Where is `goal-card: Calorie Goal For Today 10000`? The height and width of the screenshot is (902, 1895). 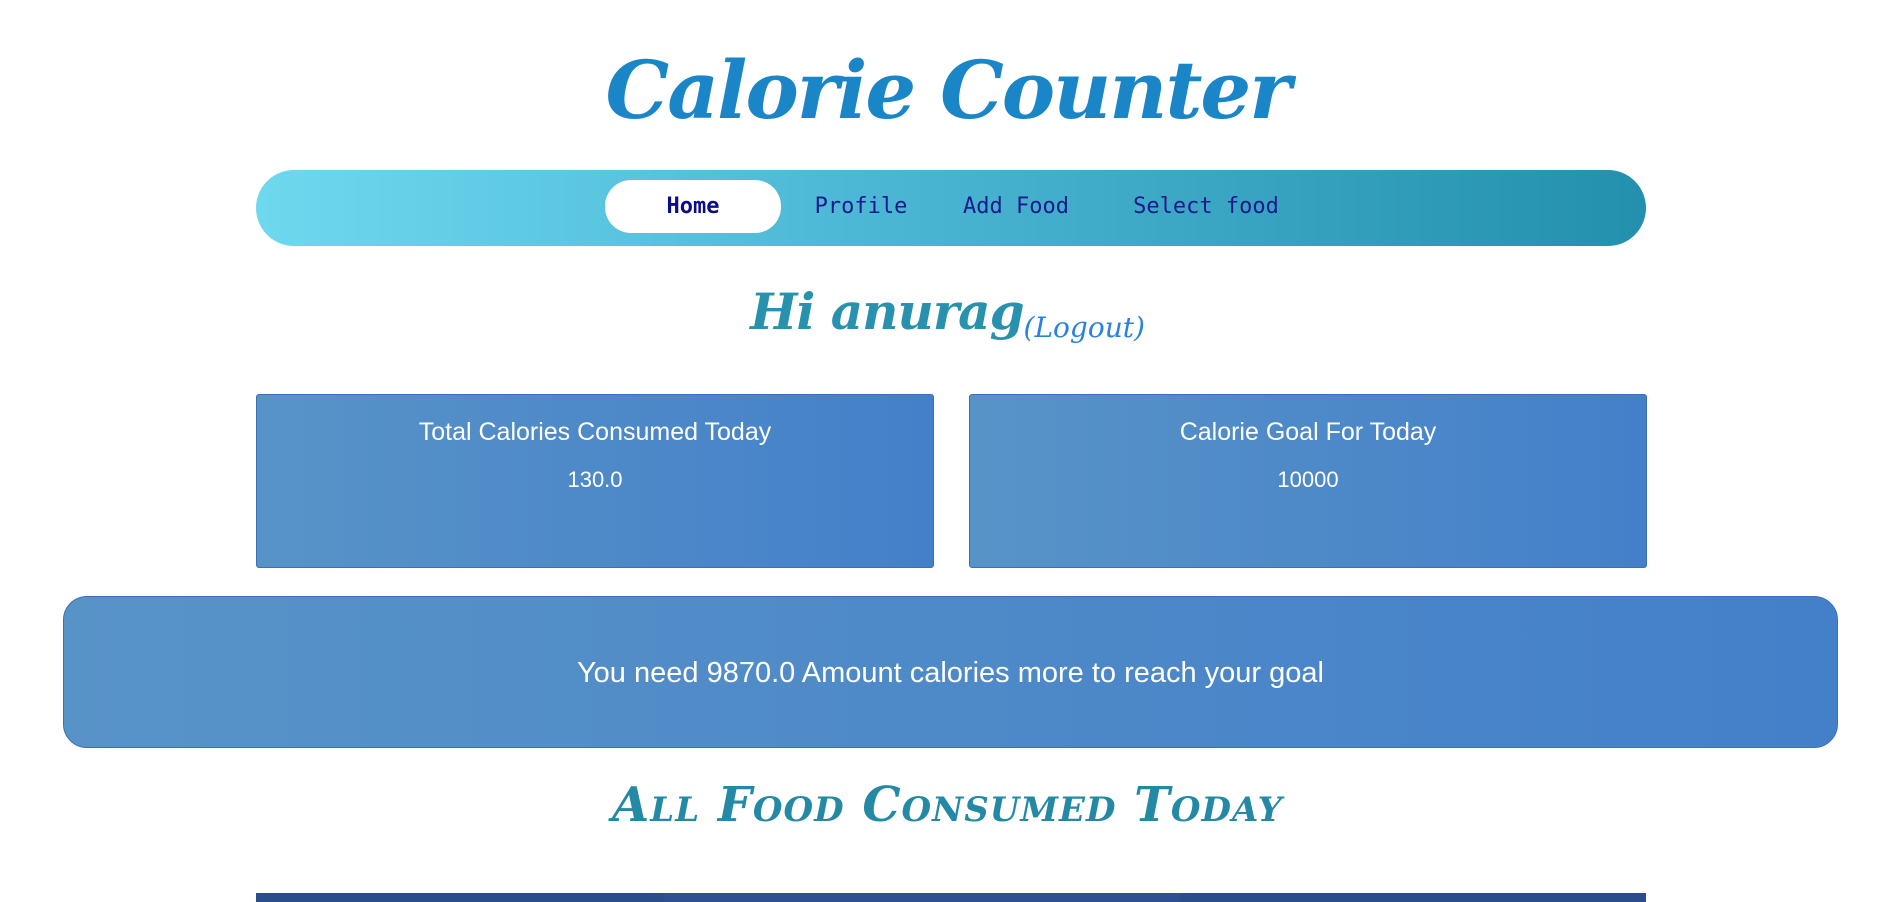
goal-card: Calorie Goal For Today 10000 is located at coordinates (1308, 481).